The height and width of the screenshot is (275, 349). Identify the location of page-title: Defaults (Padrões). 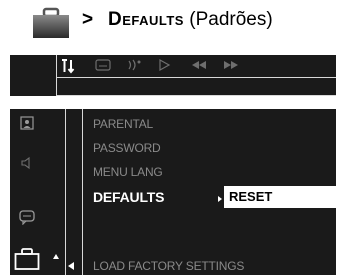
(190, 20).